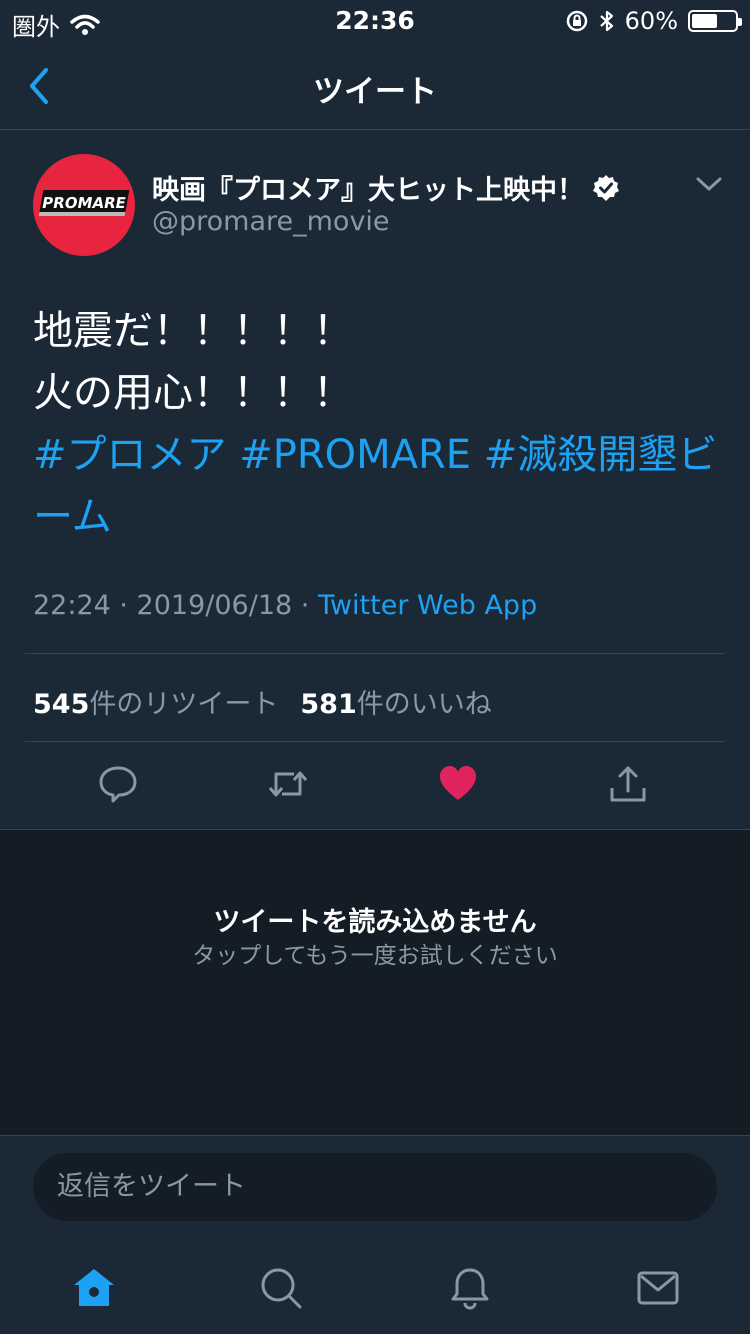 Image resolution: width=750 pixels, height=1334 pixels. What do you see at coordinates (375, 786) in the screenshot?
I see `tweet-actions` at bounding box center [375, 786].